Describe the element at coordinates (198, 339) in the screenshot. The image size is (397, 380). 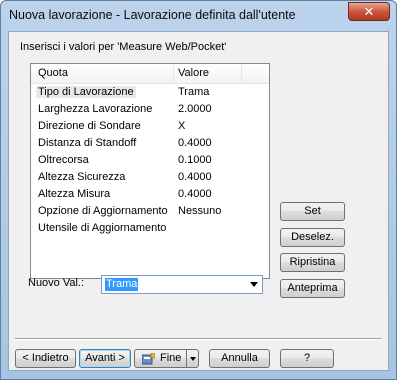
I see `footer-divider` at that location.